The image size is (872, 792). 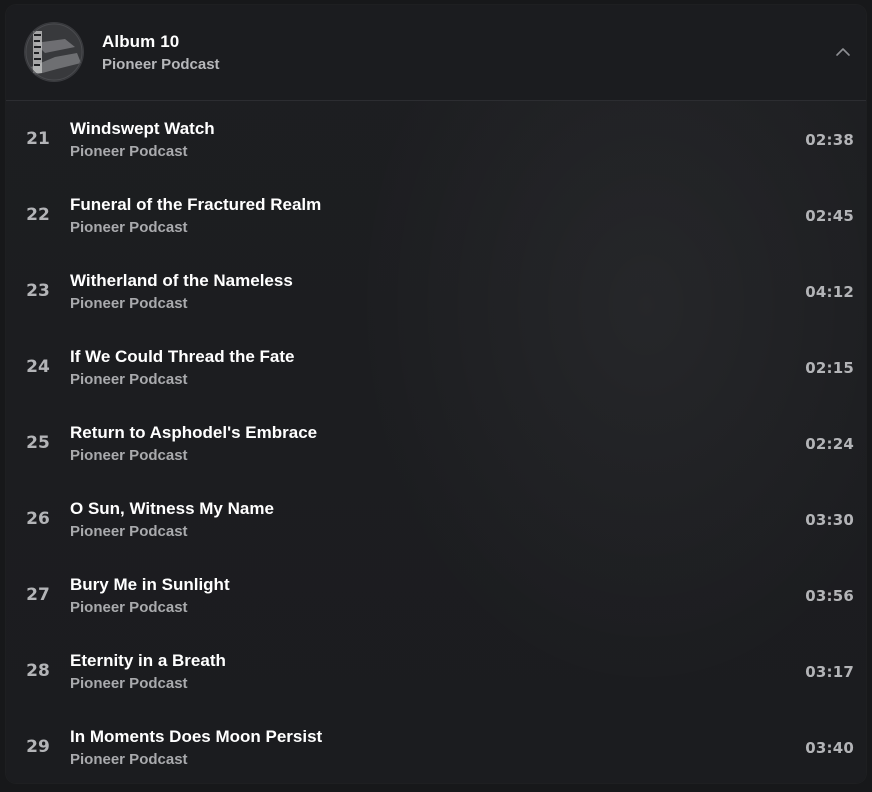 I want to click on track-duration: 03:40, so click(x=829, y=748).